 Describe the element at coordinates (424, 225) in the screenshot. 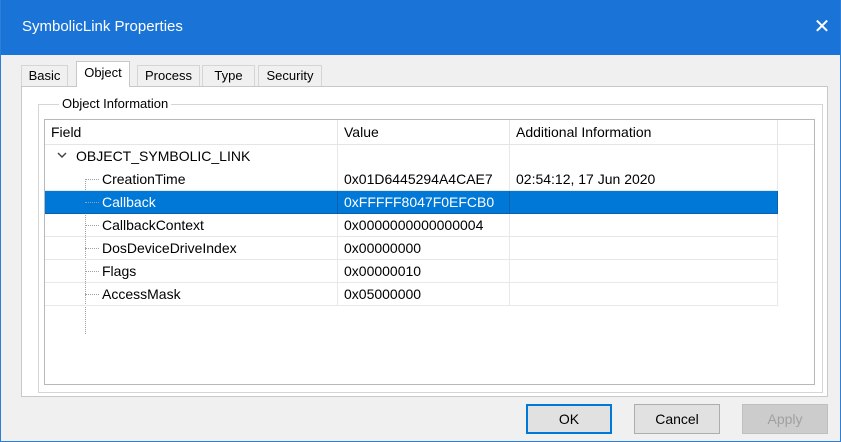

I see `value-cell: 0x0000000000000004` at that location.